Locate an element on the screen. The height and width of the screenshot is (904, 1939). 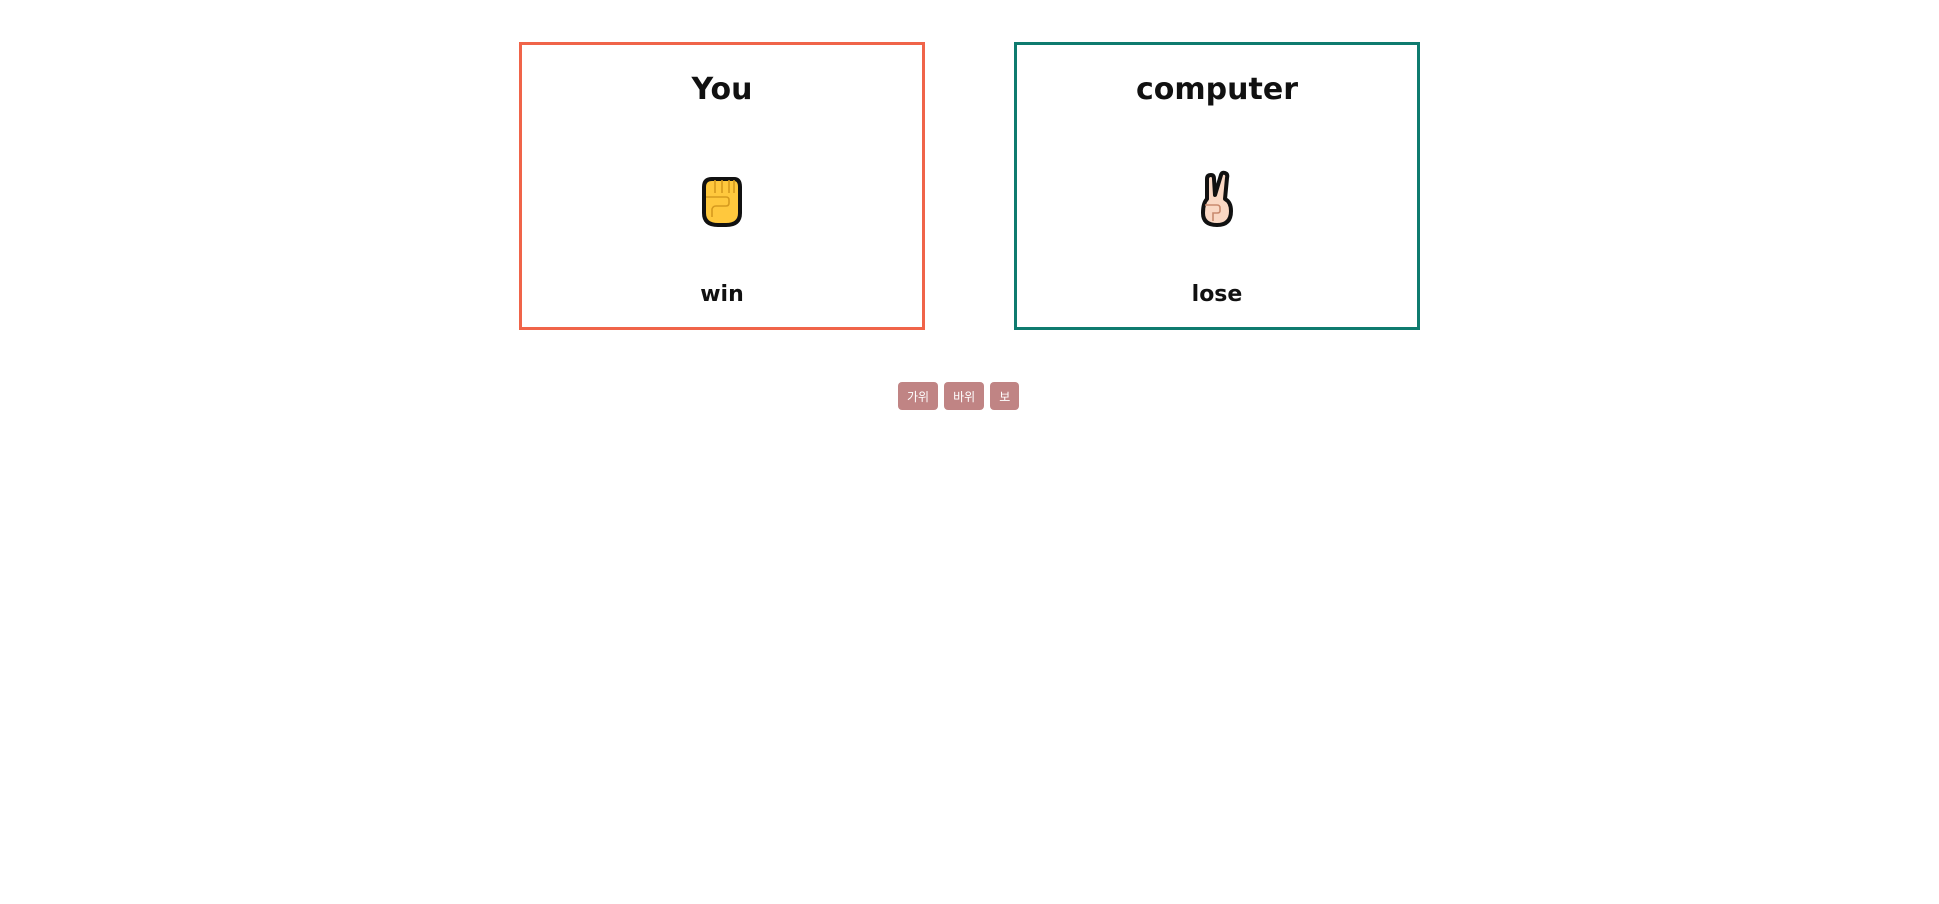
scissors-button: 가위 is located at coordinates (918, 396).